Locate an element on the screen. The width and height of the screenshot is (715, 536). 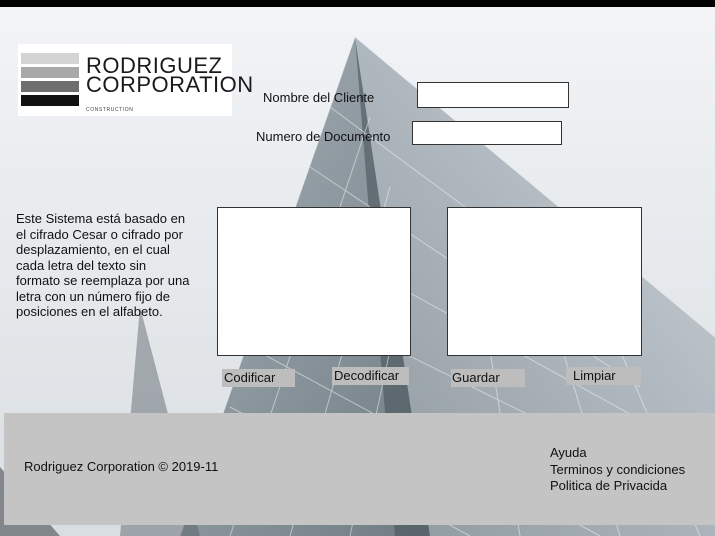
output-text-area is located at coordinates (544, 281).